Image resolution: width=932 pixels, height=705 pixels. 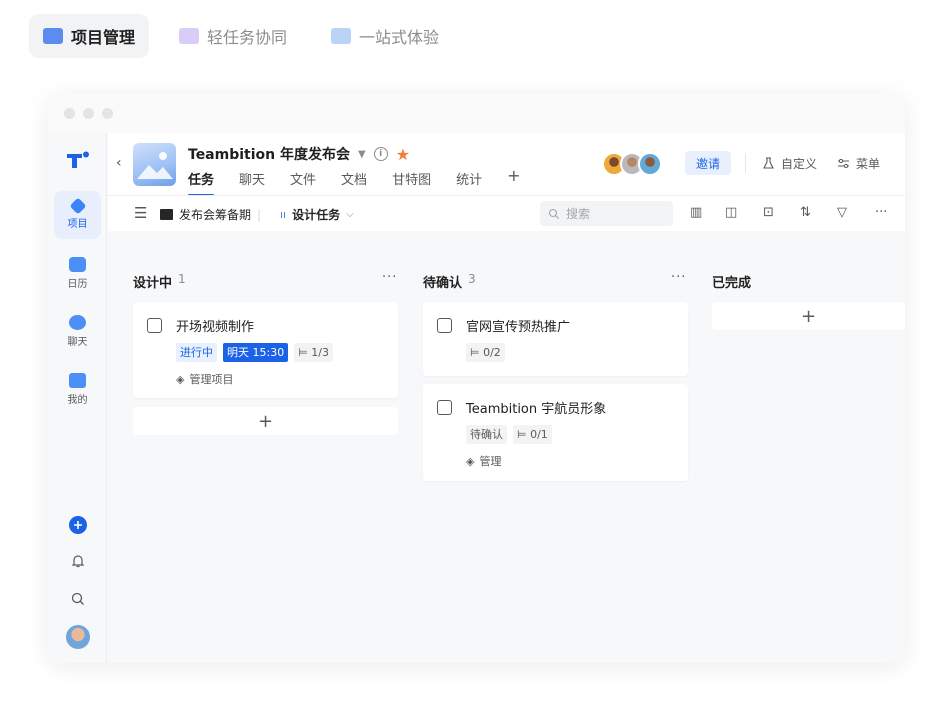 What do you see at coordinates (513, 177) in the screenshot?
I see `add-tab-plus-icon: +` at bounding box center [513, 177].